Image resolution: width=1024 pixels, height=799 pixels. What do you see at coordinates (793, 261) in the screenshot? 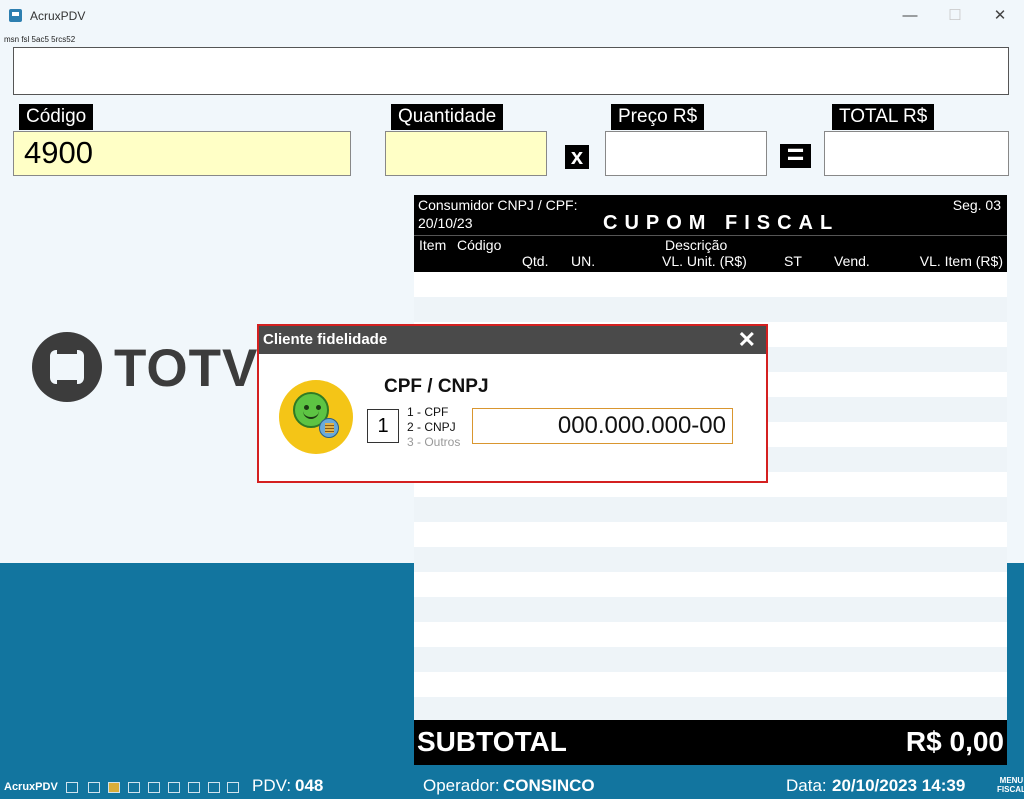
I see `col-st: ST` at bounding box center [793, 261].